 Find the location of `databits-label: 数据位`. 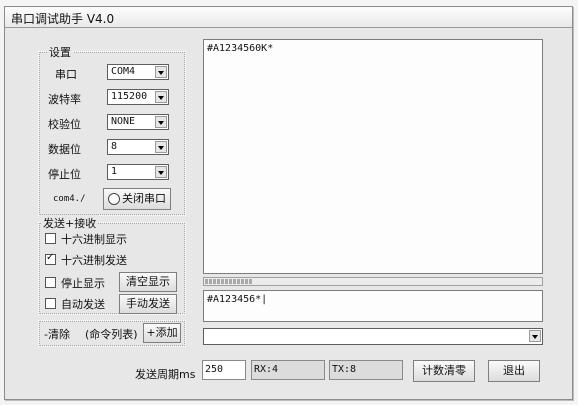

databits-label: 数据位 is located at coordinates (64, 149).